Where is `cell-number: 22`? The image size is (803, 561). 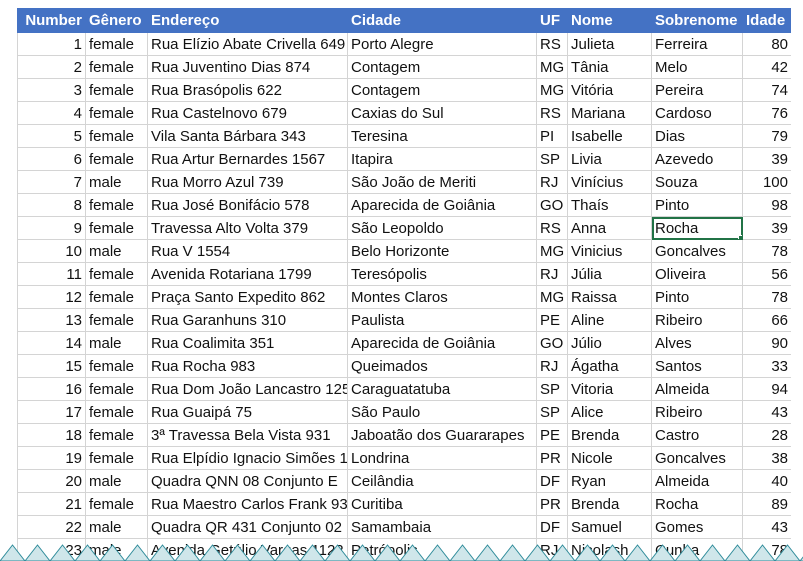
cell-number: 22 is located at coordinates (51, 527).